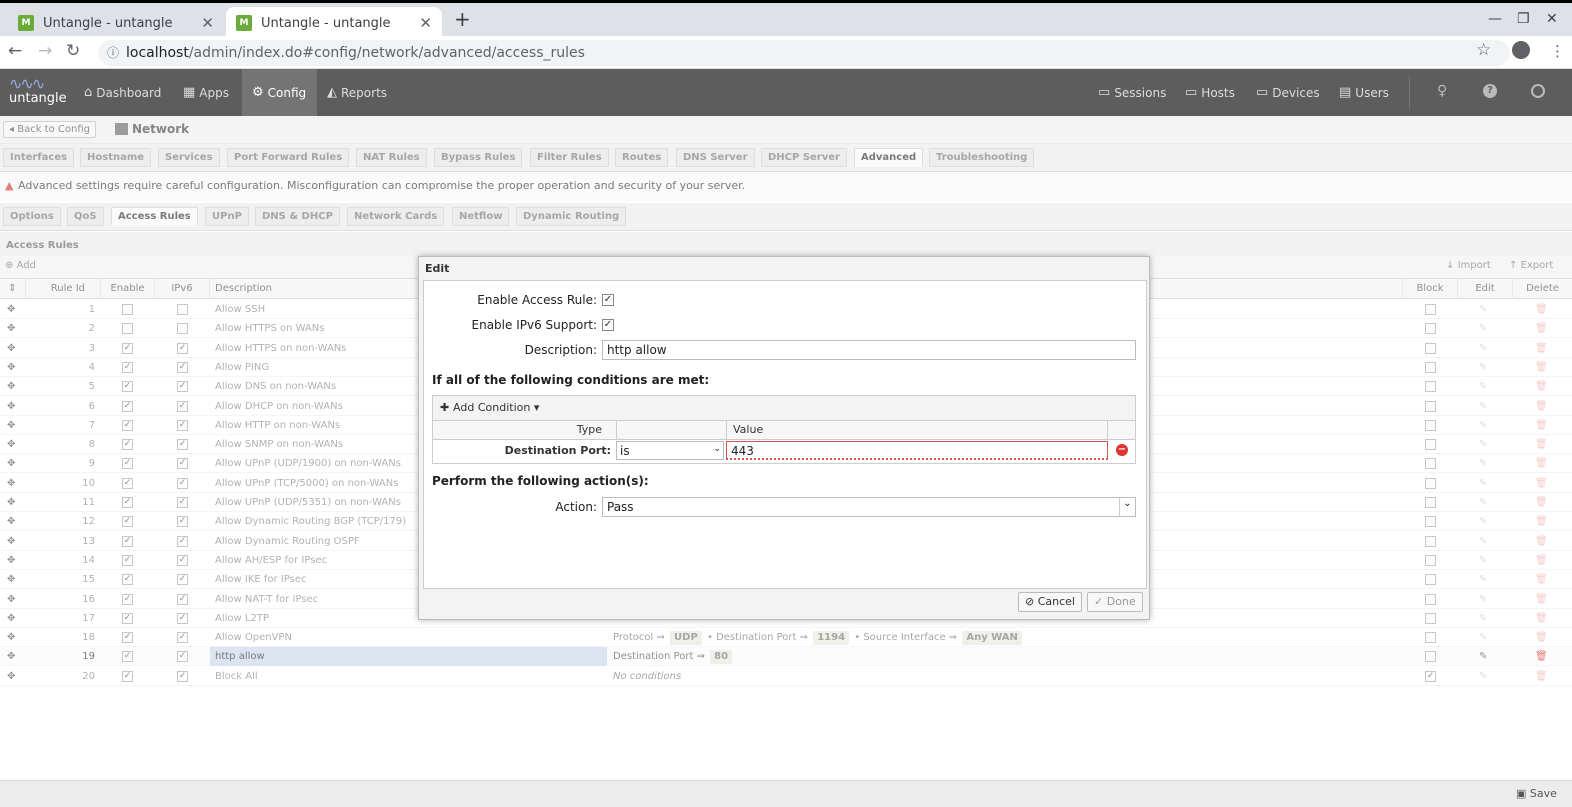  Describe the element at coordinates (214, 92) in the screenshot. I see `nav-label: Apps` at that location.